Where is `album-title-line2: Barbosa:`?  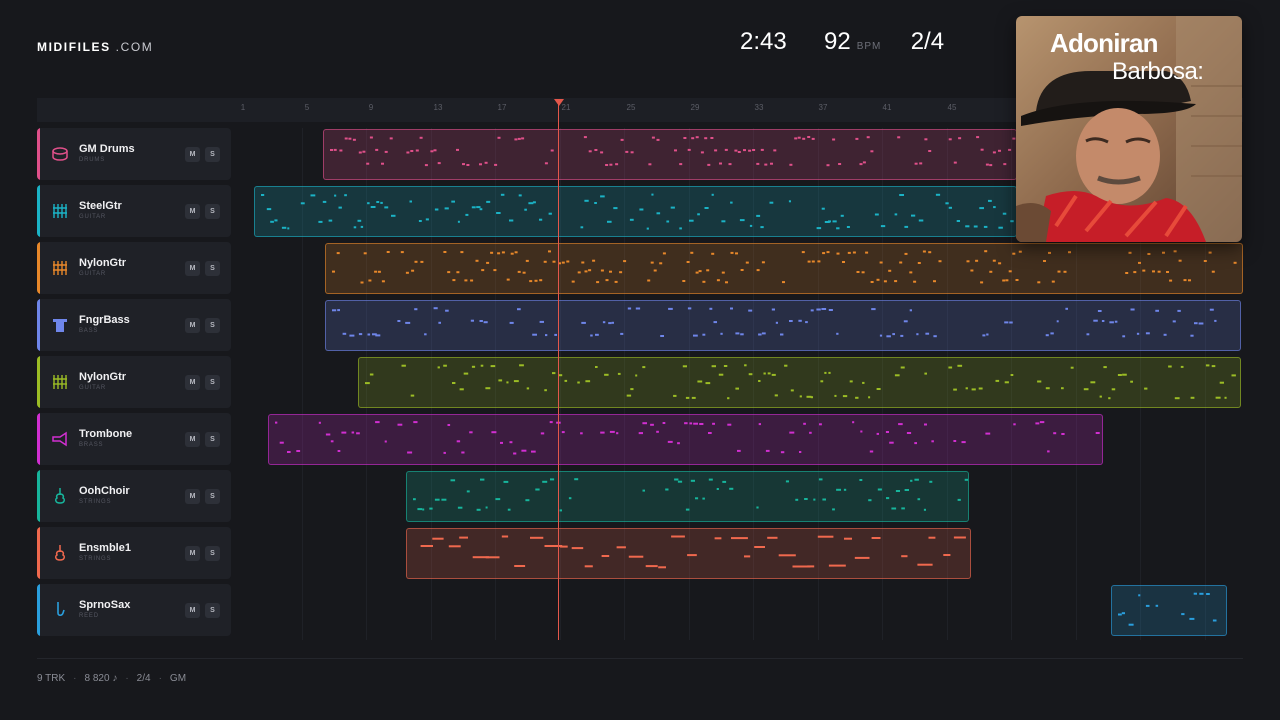
album-title-line2: Barbosa: is located at coordinates (1158, 71).